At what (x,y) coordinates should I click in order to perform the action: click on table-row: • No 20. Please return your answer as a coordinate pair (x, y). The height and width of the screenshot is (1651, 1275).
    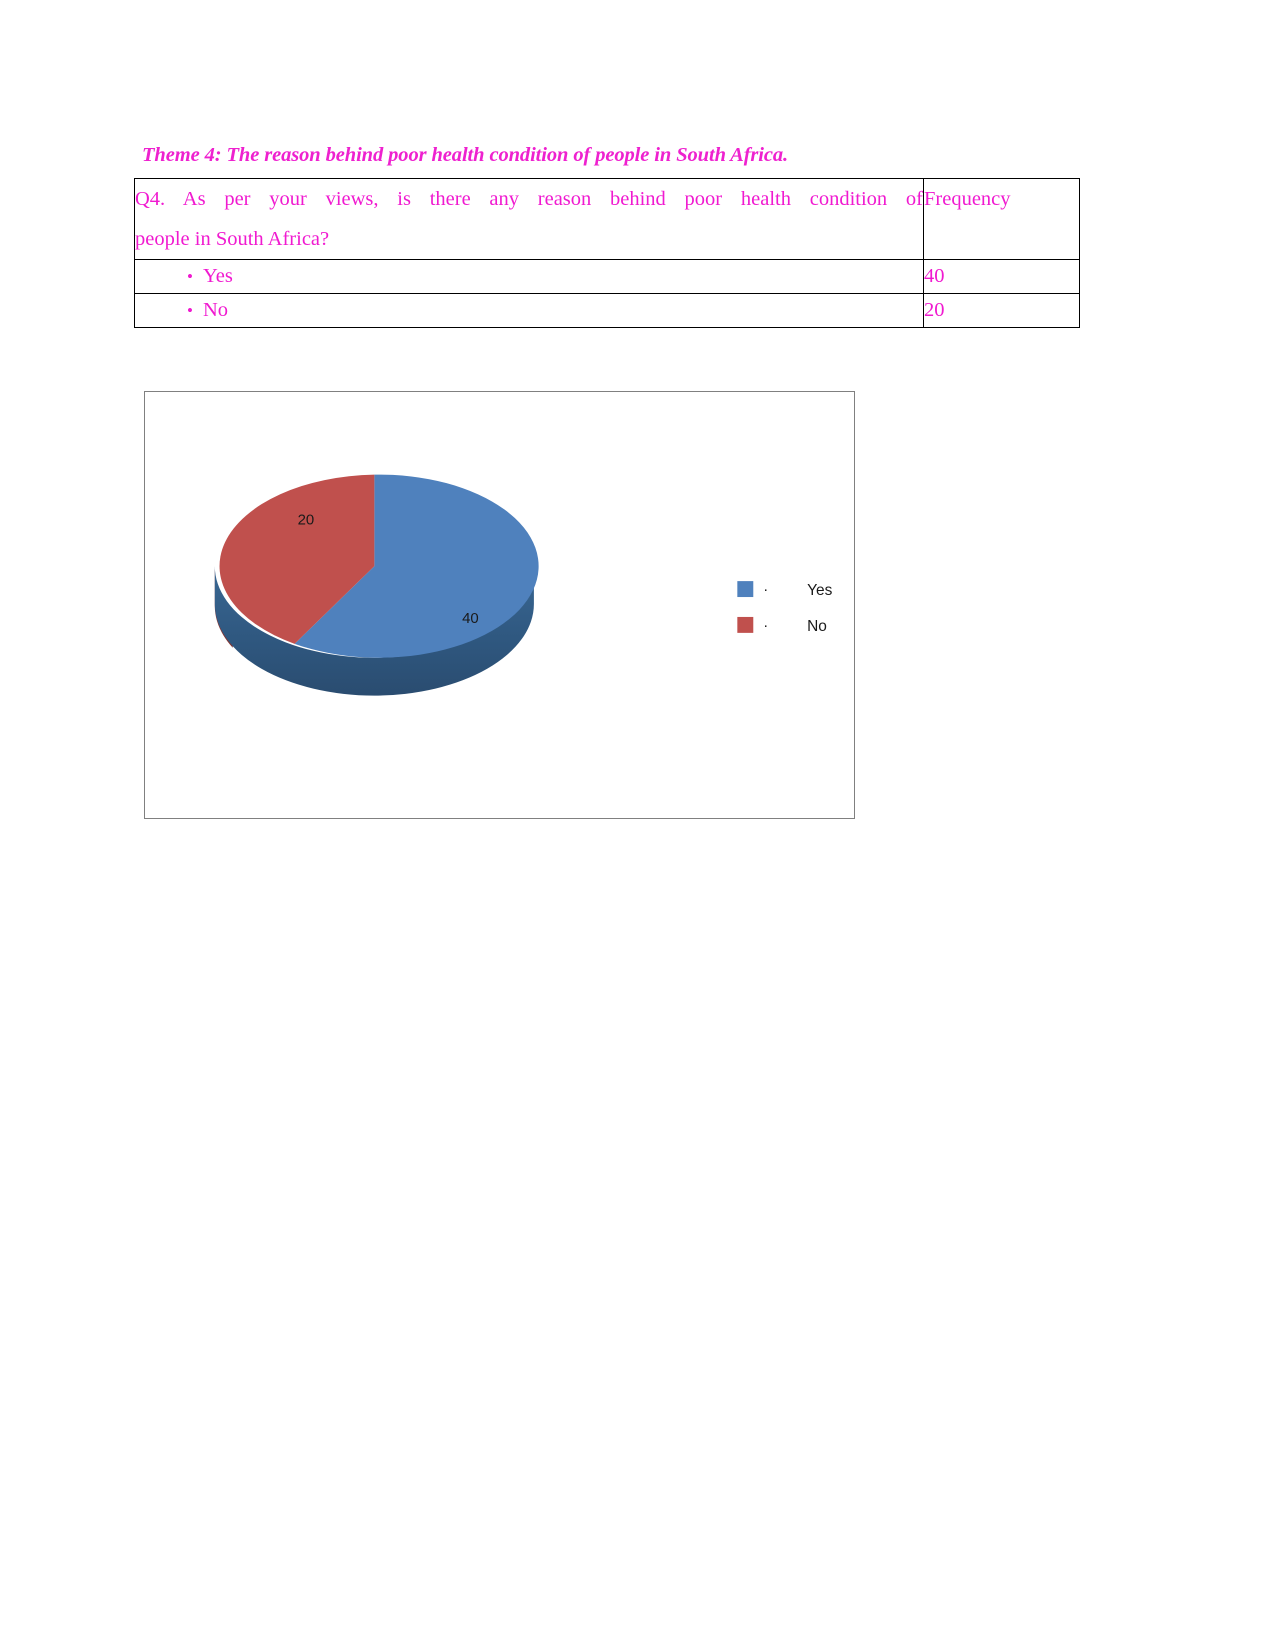
    Looking at the image, I should click on (607, 310).